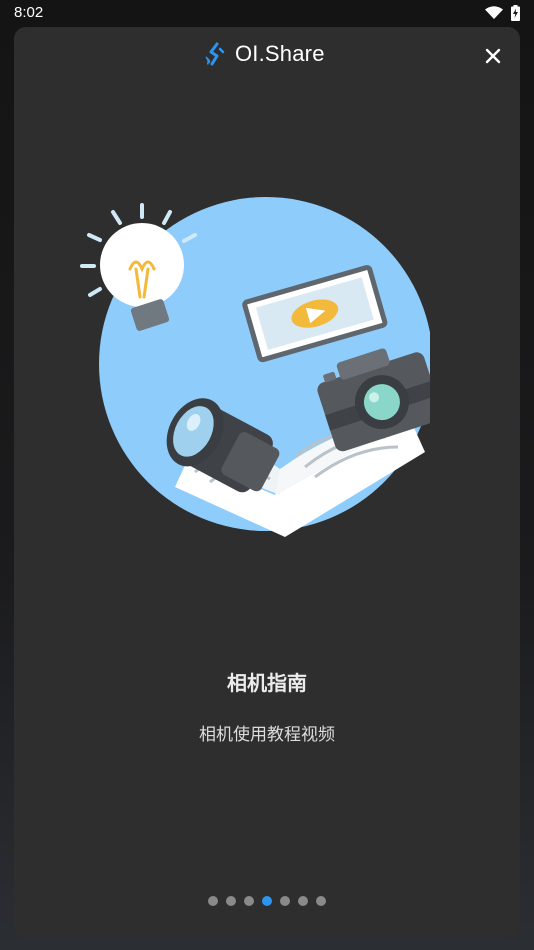  I want to click on page-indicator, so click(267, 901).